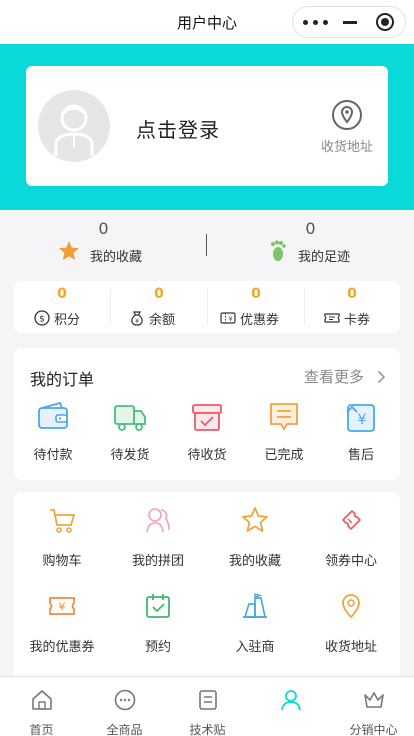  Describe the element at coordinates (334, 376) in the screenshot. I see `view-more-link: 查看更多` at that location.